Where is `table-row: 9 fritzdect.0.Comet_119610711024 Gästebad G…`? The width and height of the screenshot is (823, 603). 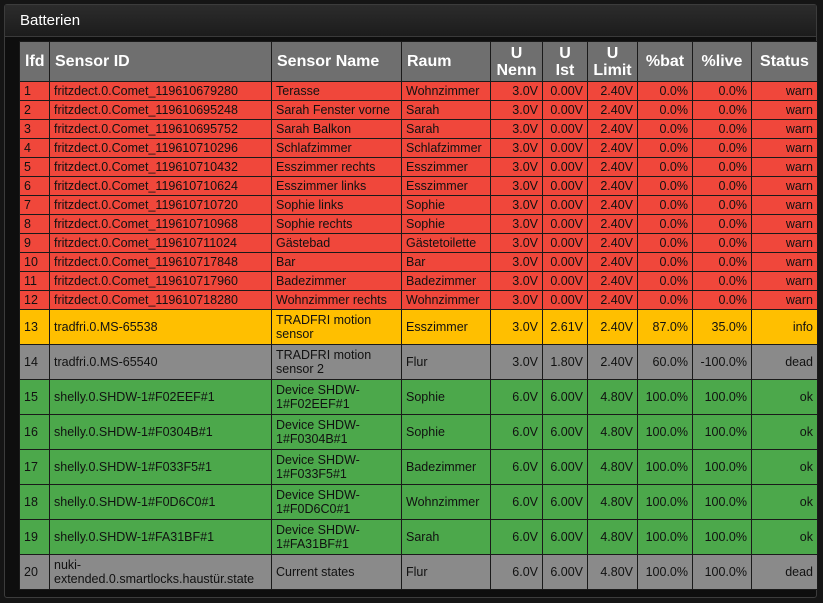
table-row: 9 fritzdect.0.Comet_119610711024 Gästebad G… is located at coordinates (418, 243).